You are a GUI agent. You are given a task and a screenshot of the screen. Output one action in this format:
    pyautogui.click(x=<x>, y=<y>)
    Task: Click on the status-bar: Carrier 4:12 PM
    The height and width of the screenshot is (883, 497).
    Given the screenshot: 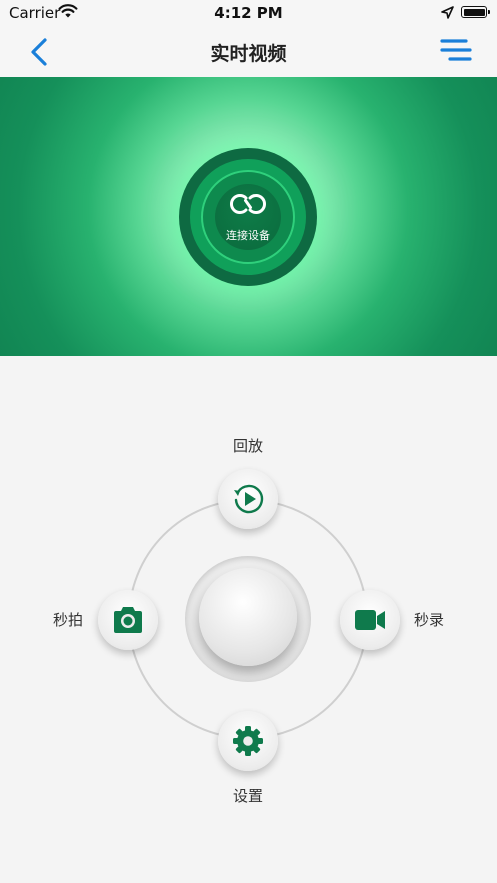 What is the action you would take?
    pyautogui.click(x=248, y=13)
    